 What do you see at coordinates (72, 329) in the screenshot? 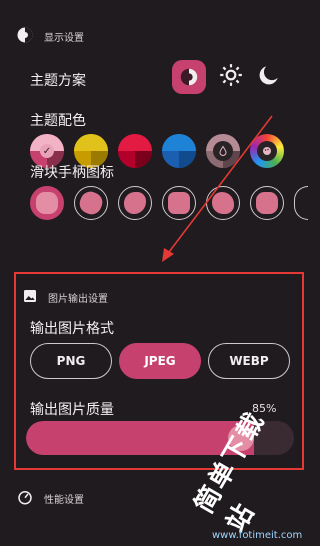
I see `output-format-label: 输出图片格式` at bounding box center [72, 329].